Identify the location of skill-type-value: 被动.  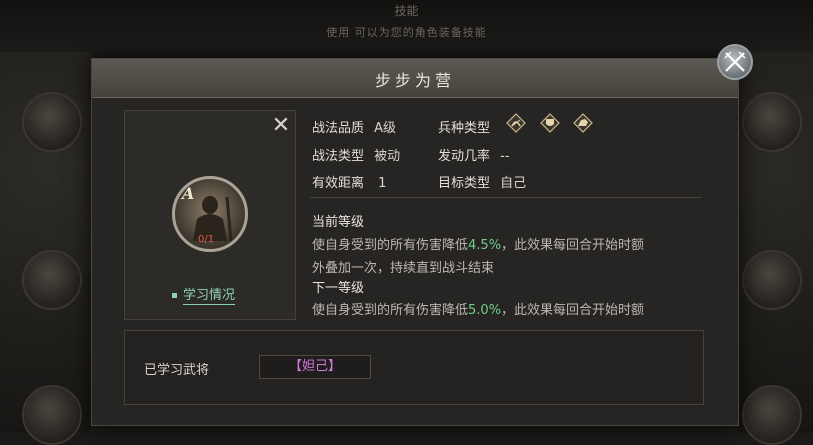
(387, 156).